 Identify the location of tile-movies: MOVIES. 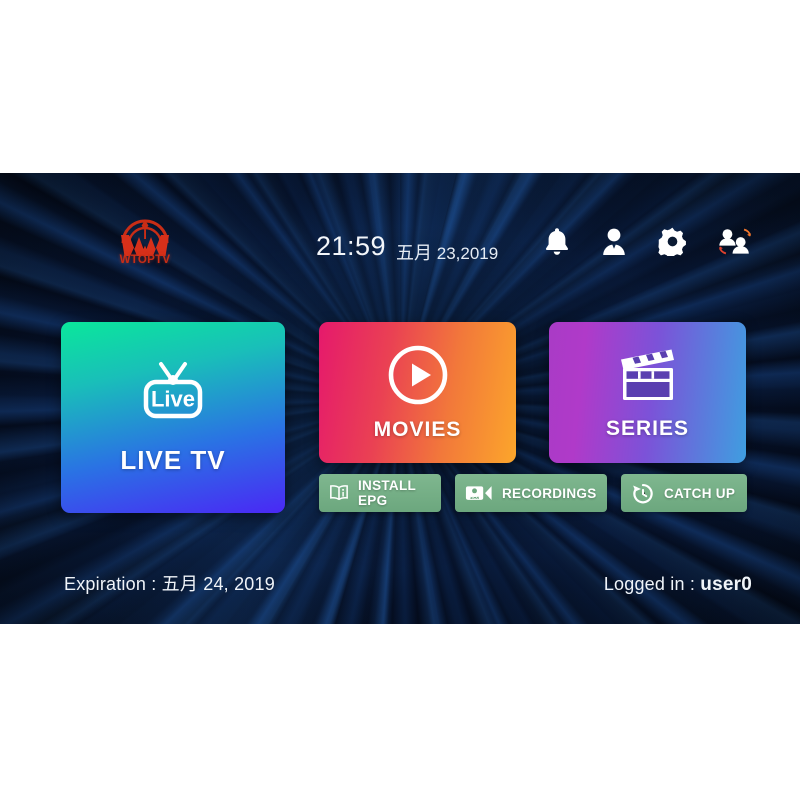
(417, 392).